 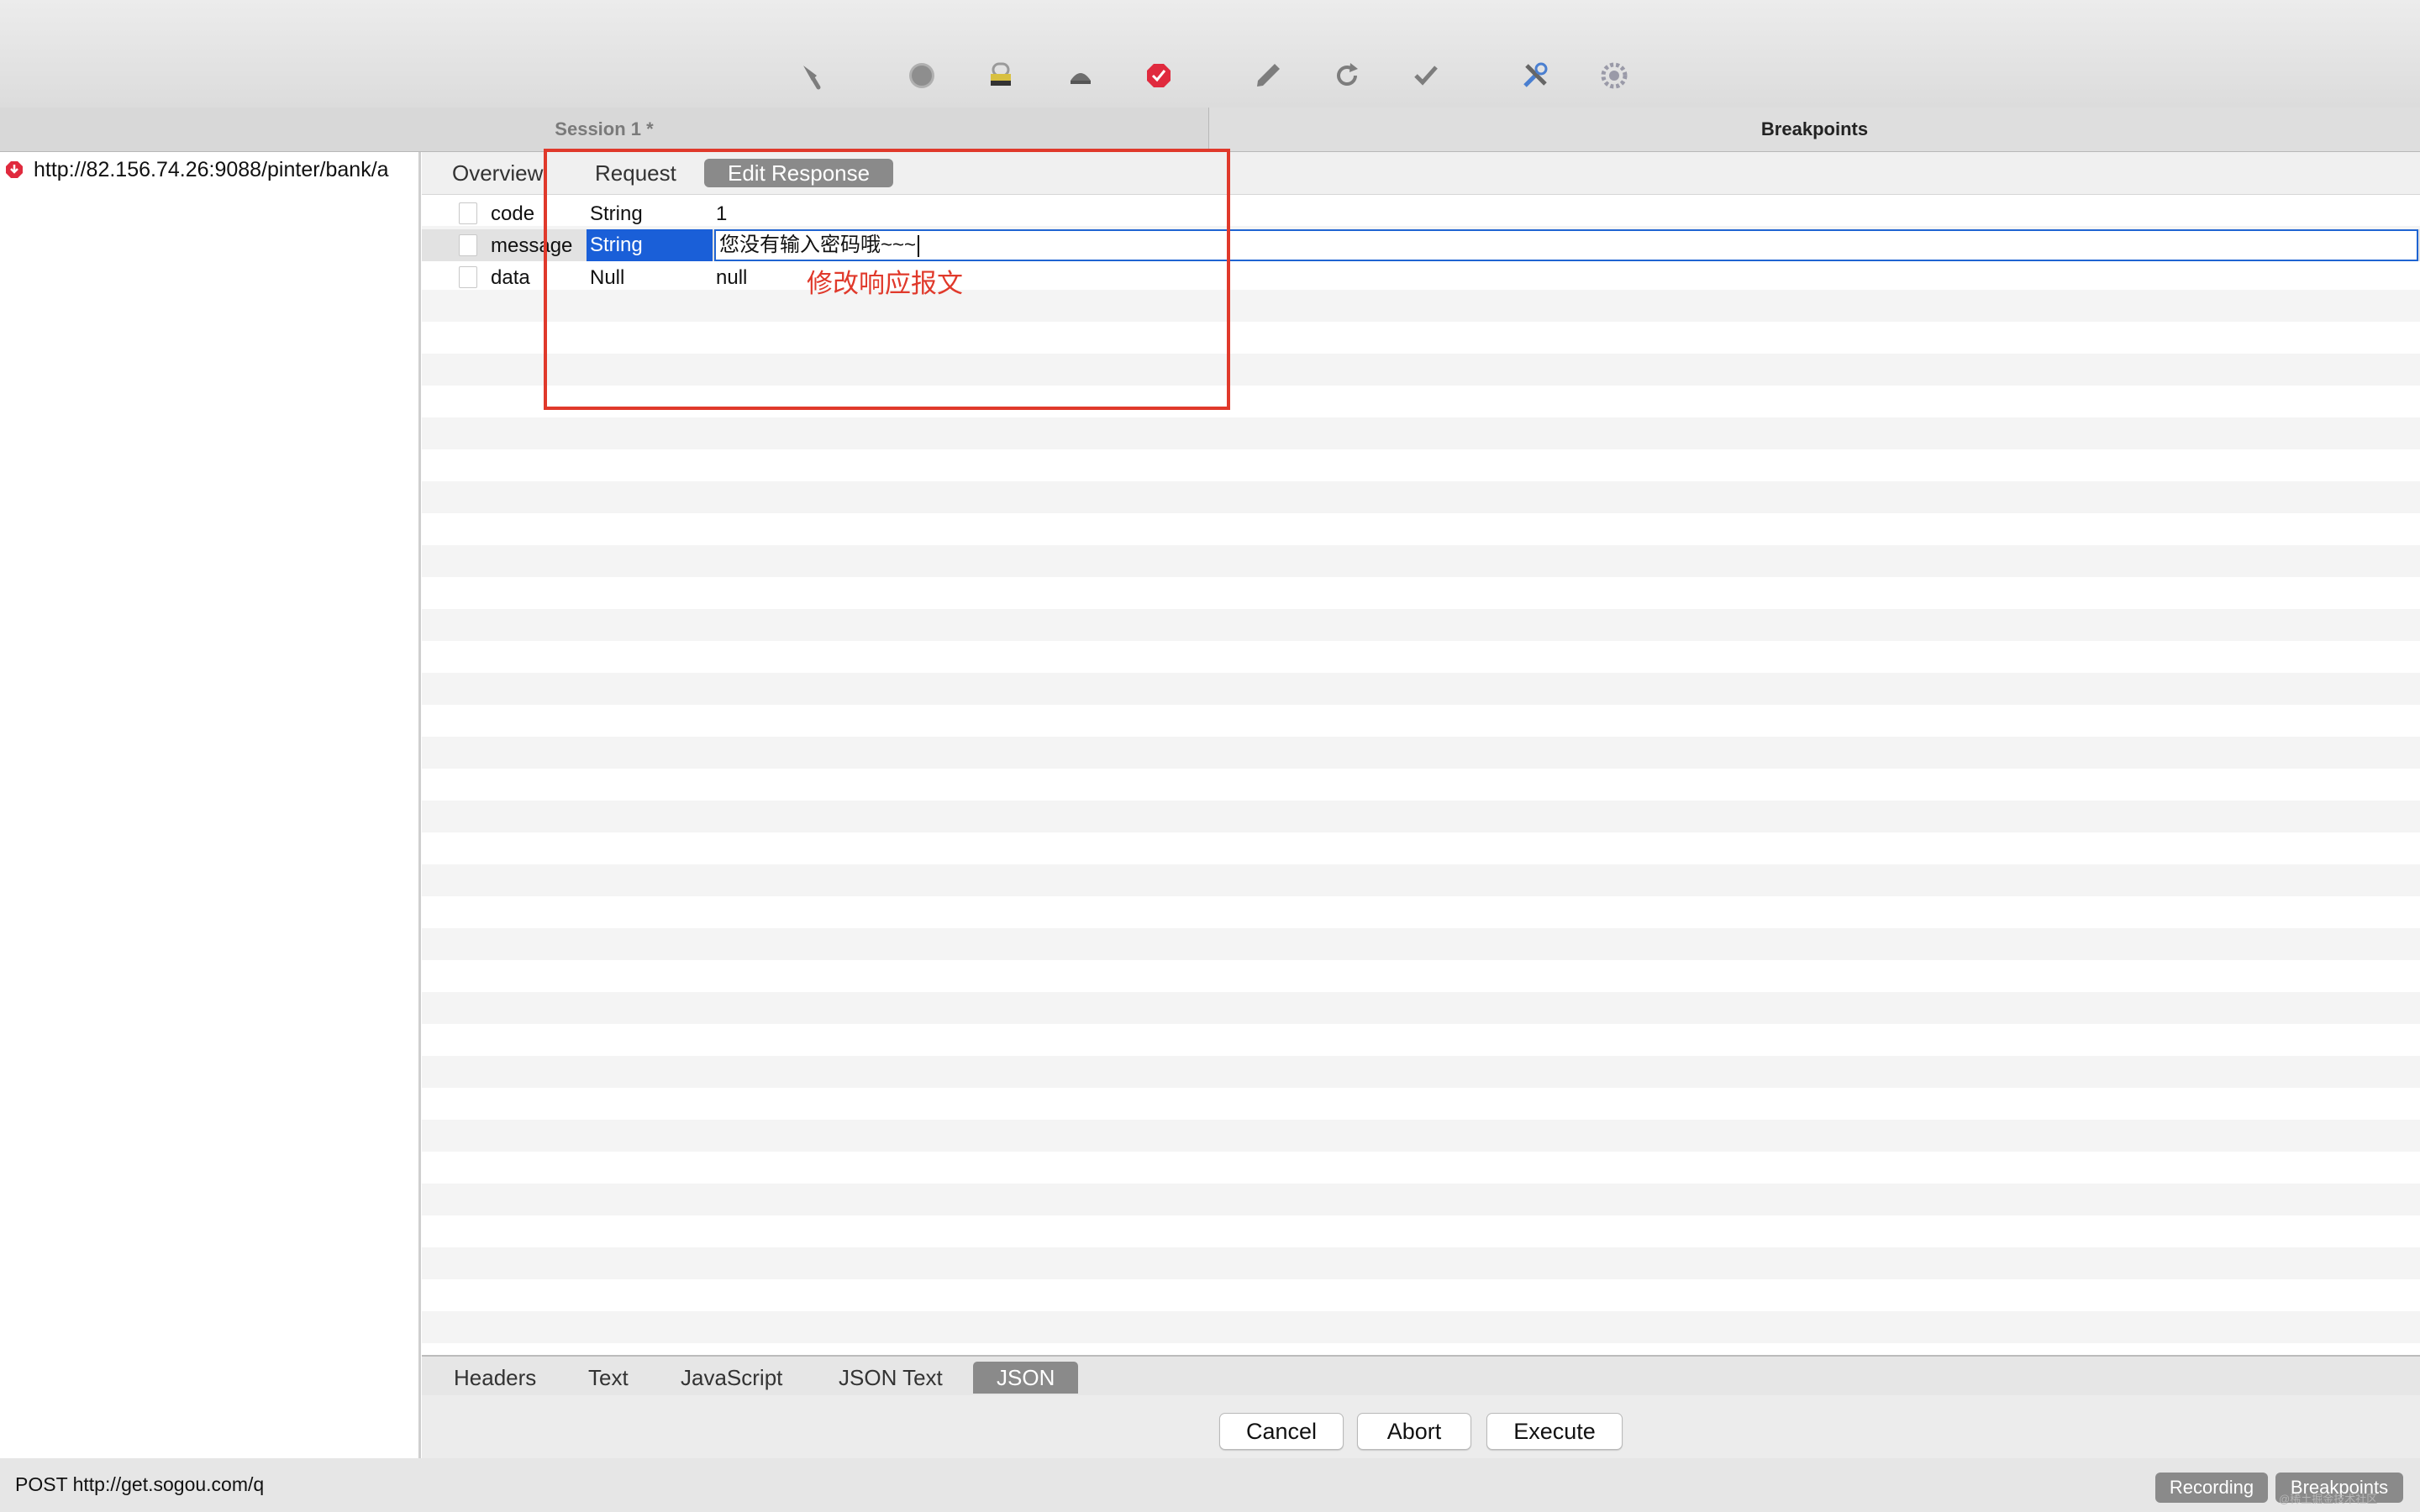 I want to click on recording-button: Recording, so click(x=2211, y=1488).